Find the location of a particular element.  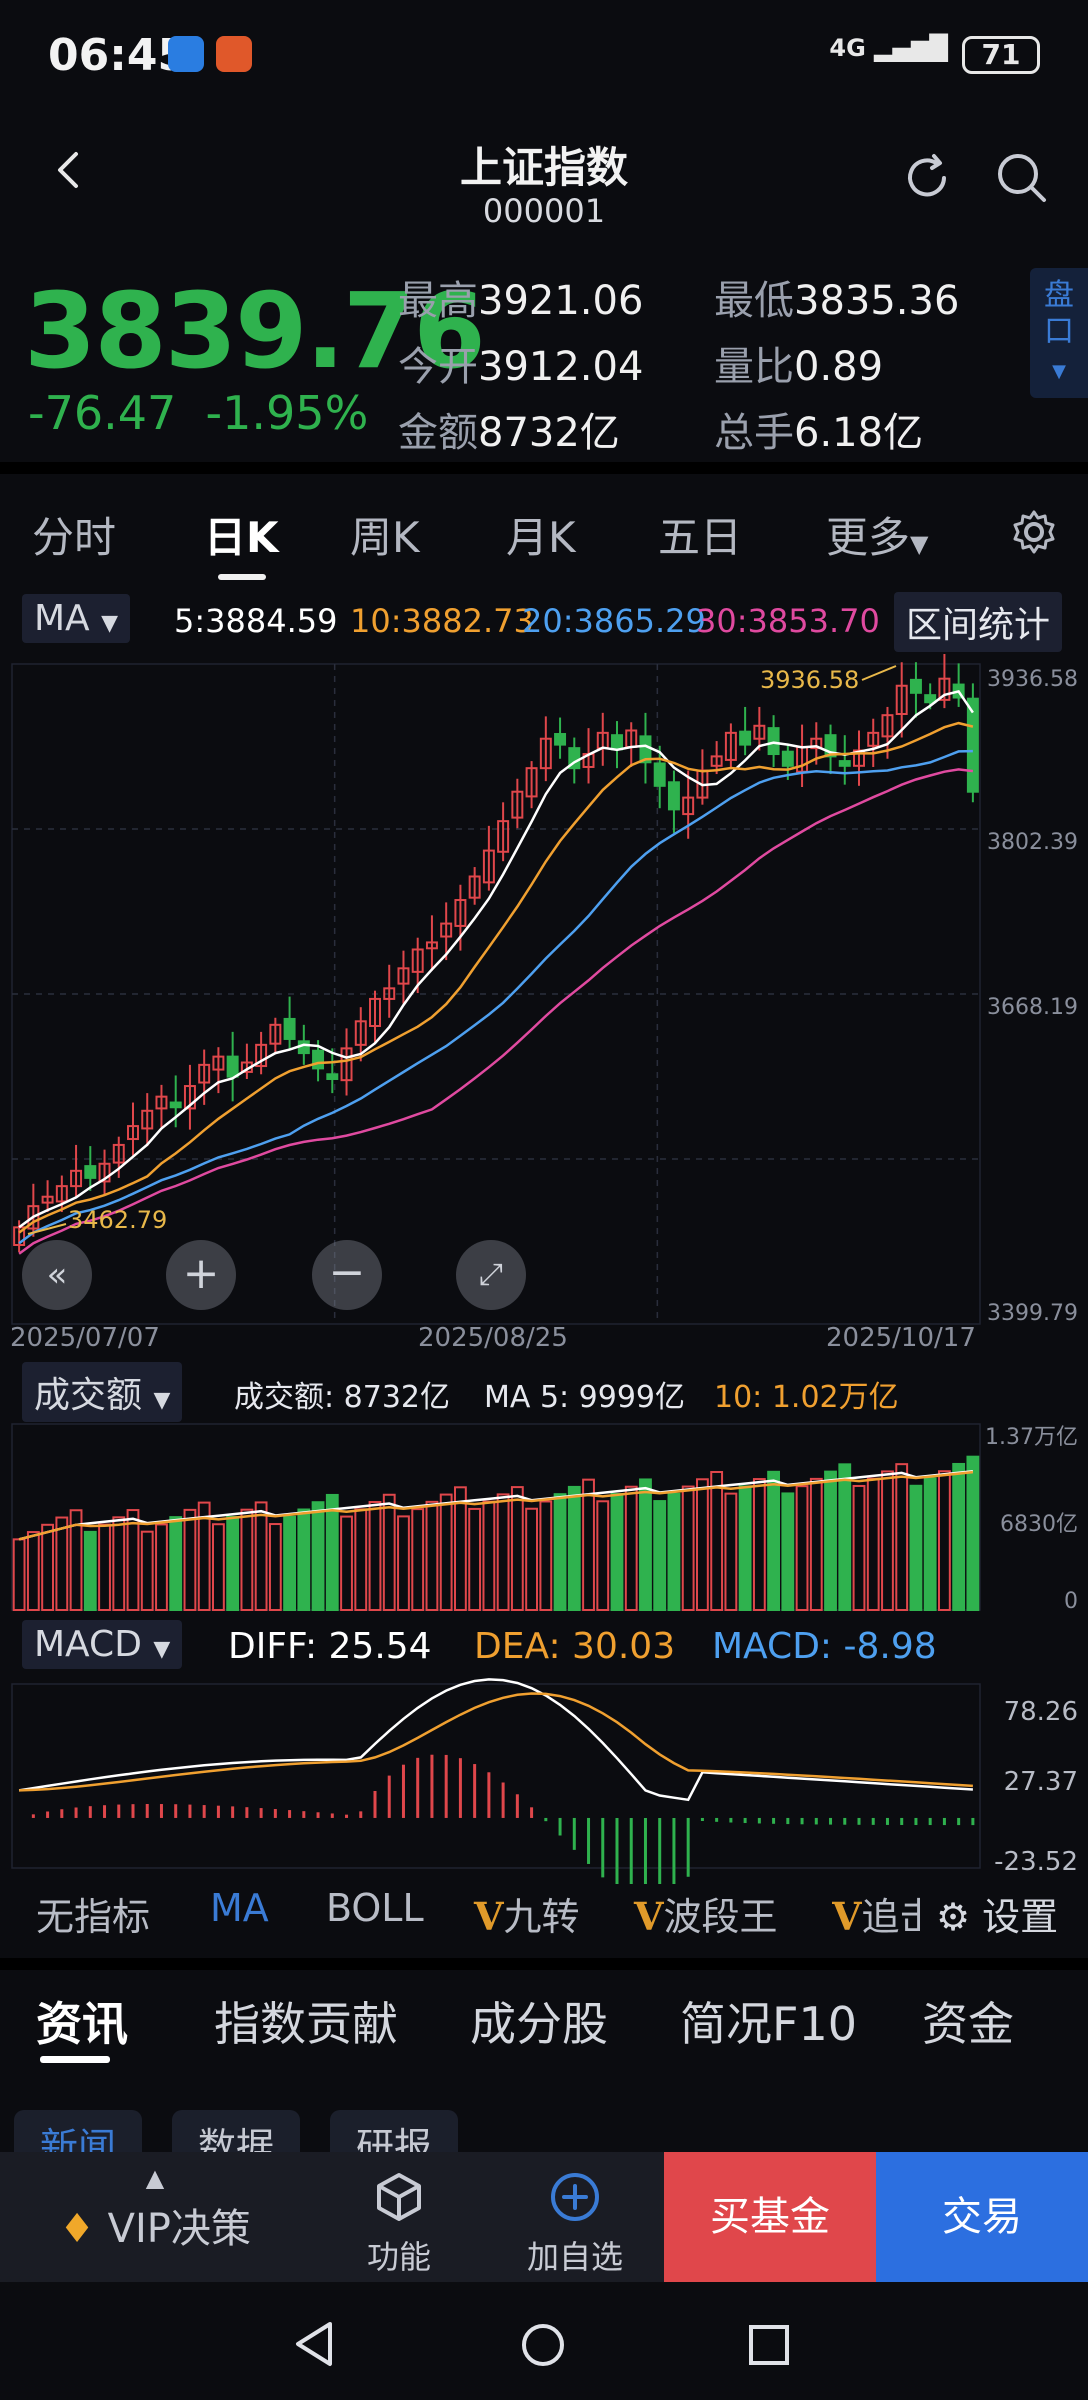

buy-fund-button: 买基金 is located at coordinates (770, 2217).